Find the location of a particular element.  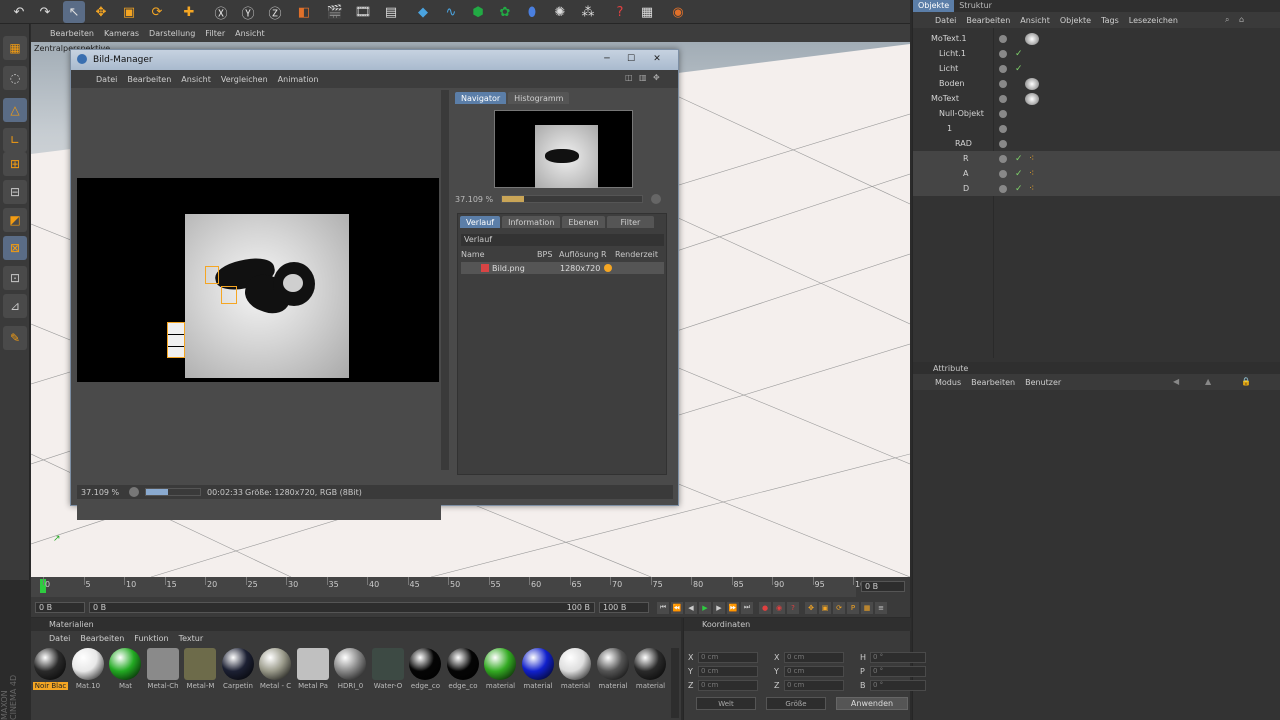

tab-history: Verlauf is located at coordinates (480, 222).